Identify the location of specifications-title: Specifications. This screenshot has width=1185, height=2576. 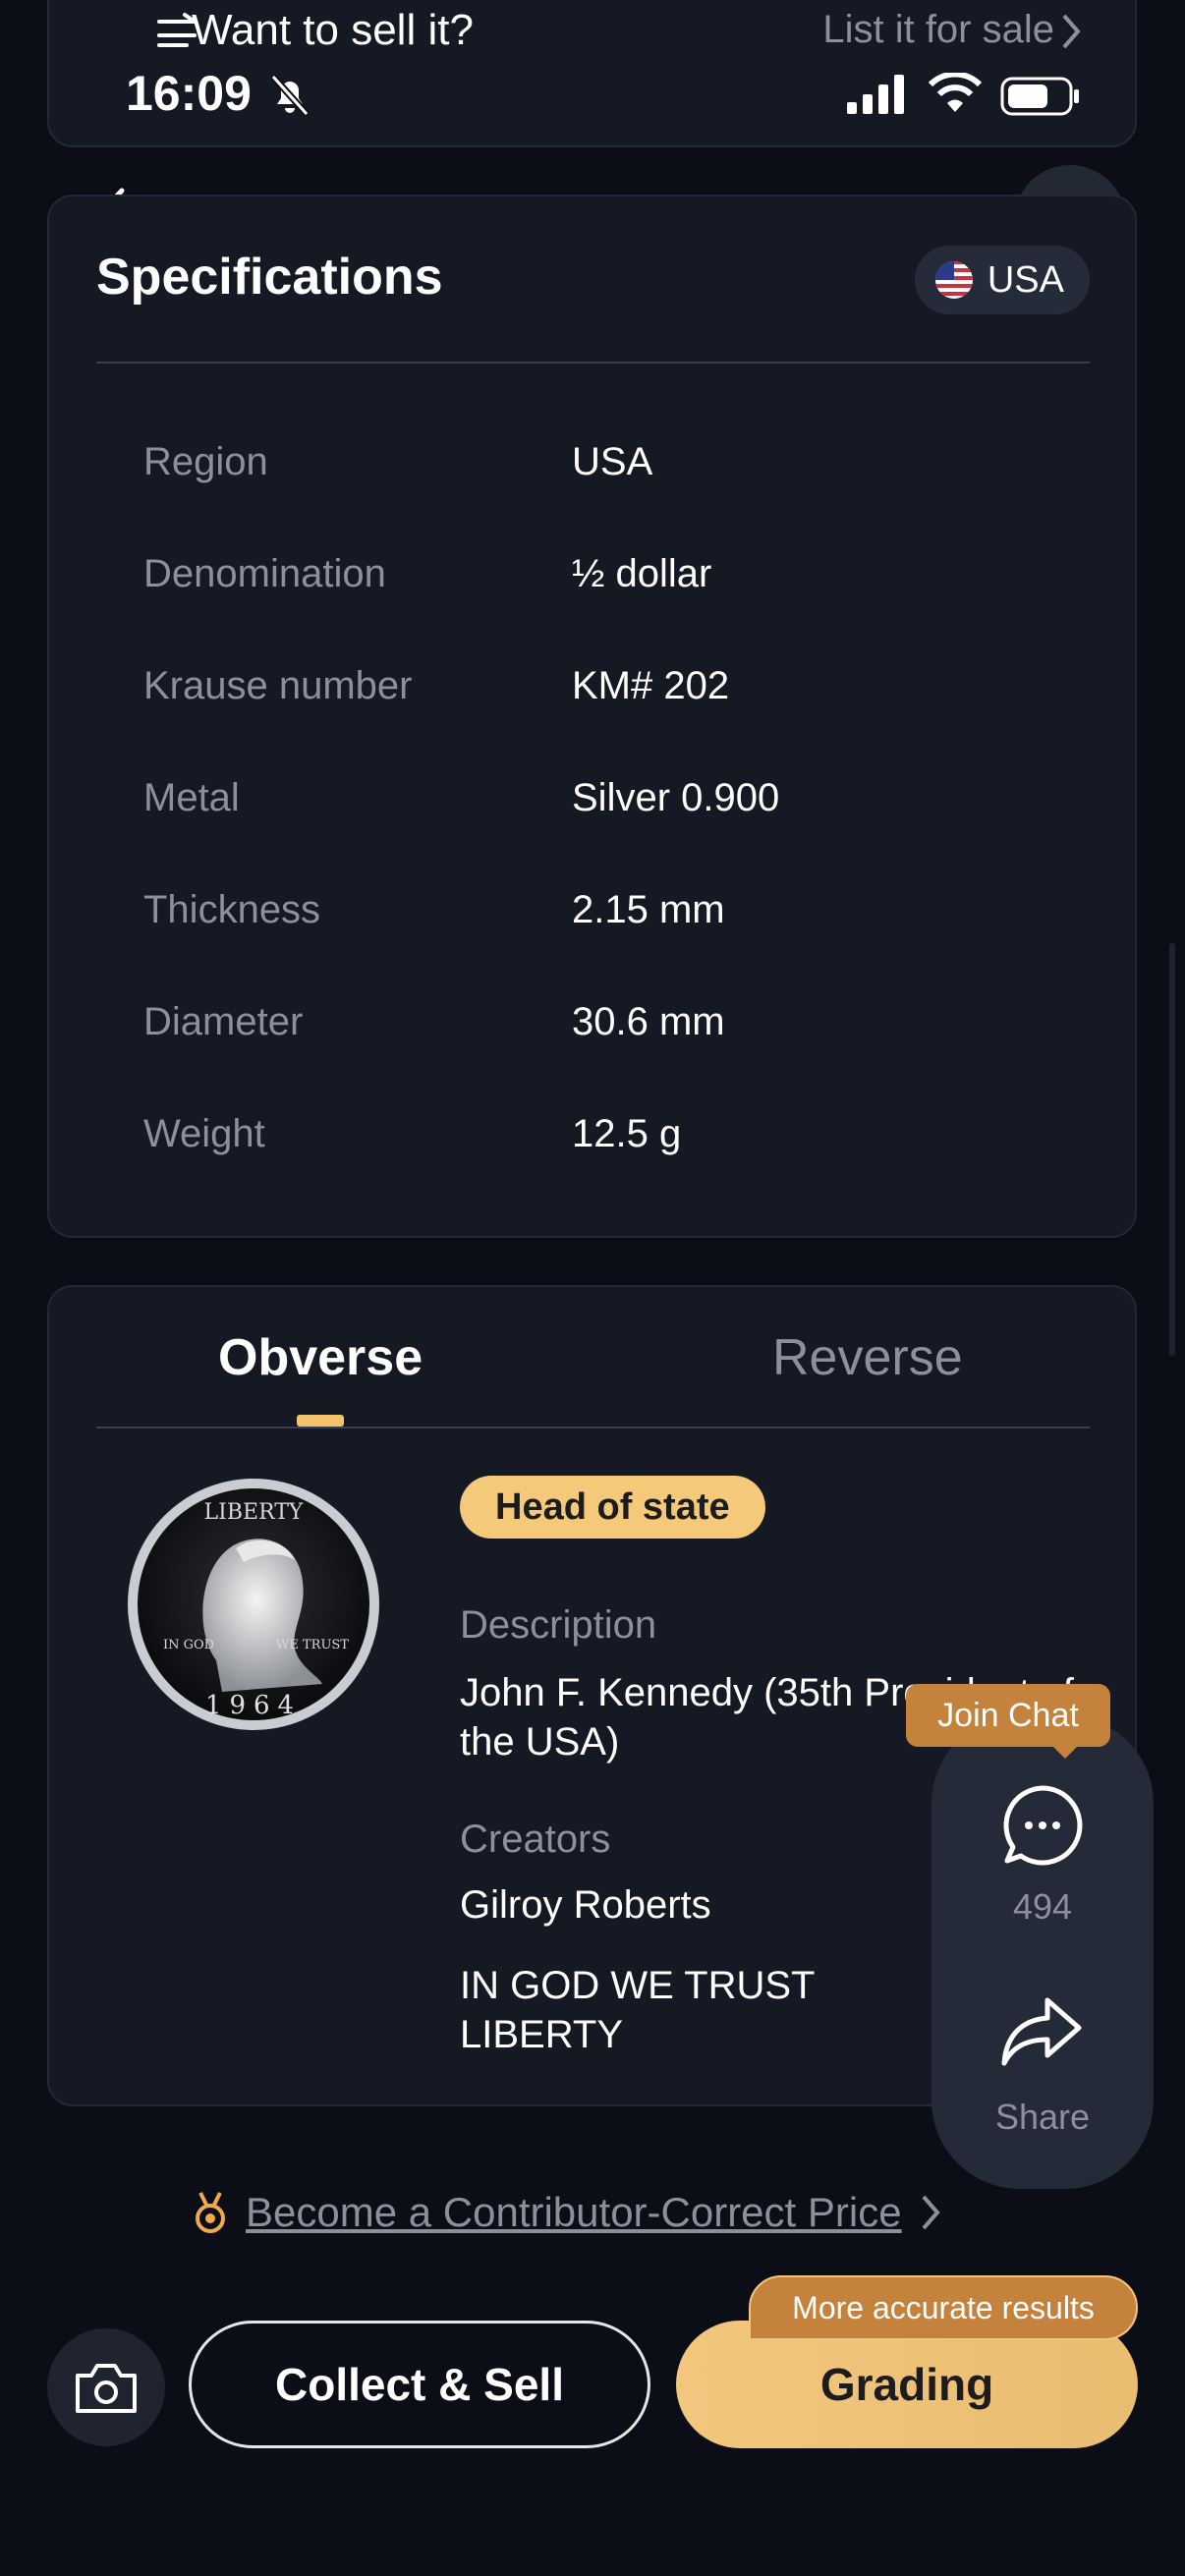
(269, 277).